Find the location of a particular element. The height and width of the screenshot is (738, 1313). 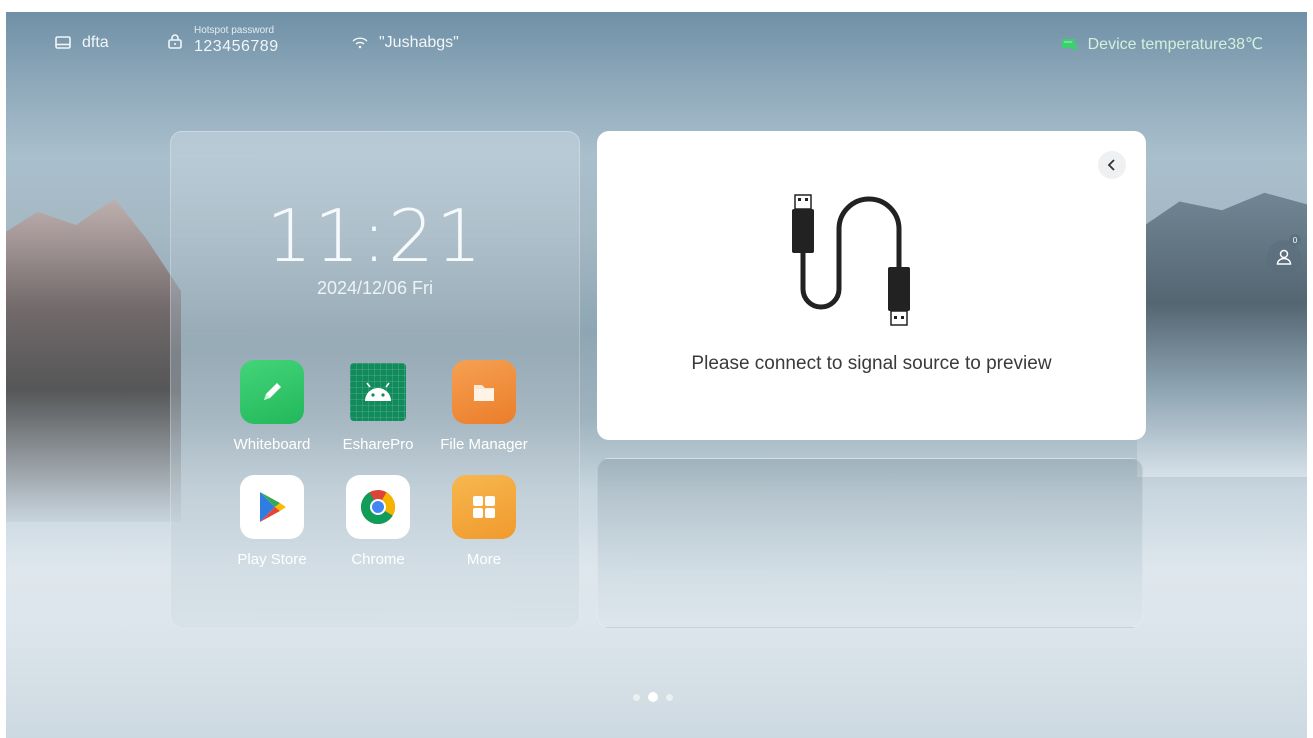

clock-date: 2024/12/06 Fri is located at coordinates (375, 288).